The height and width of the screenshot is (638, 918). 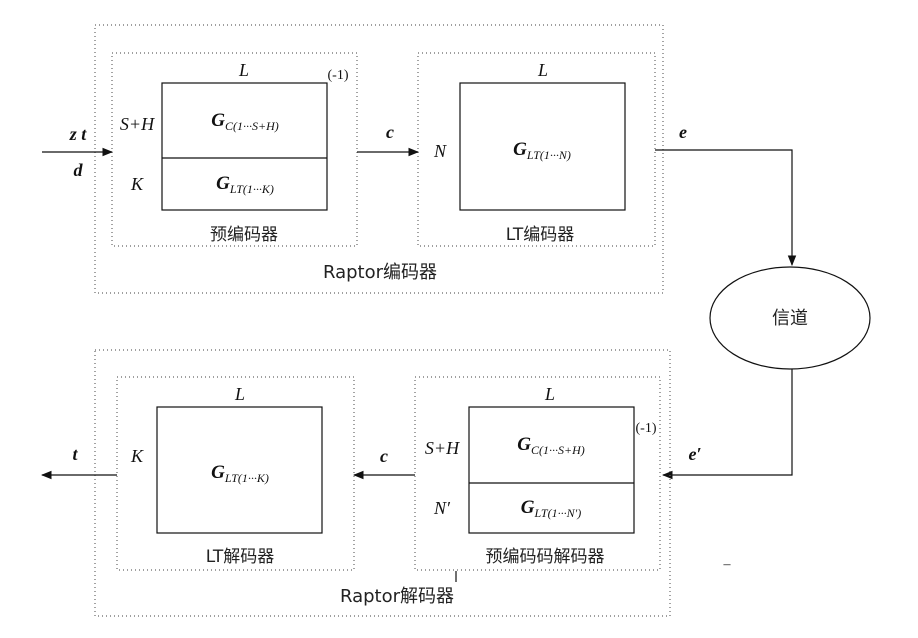 I want to click on pre-decoder-Nprime-label: N′, so click(x=442, y=508).